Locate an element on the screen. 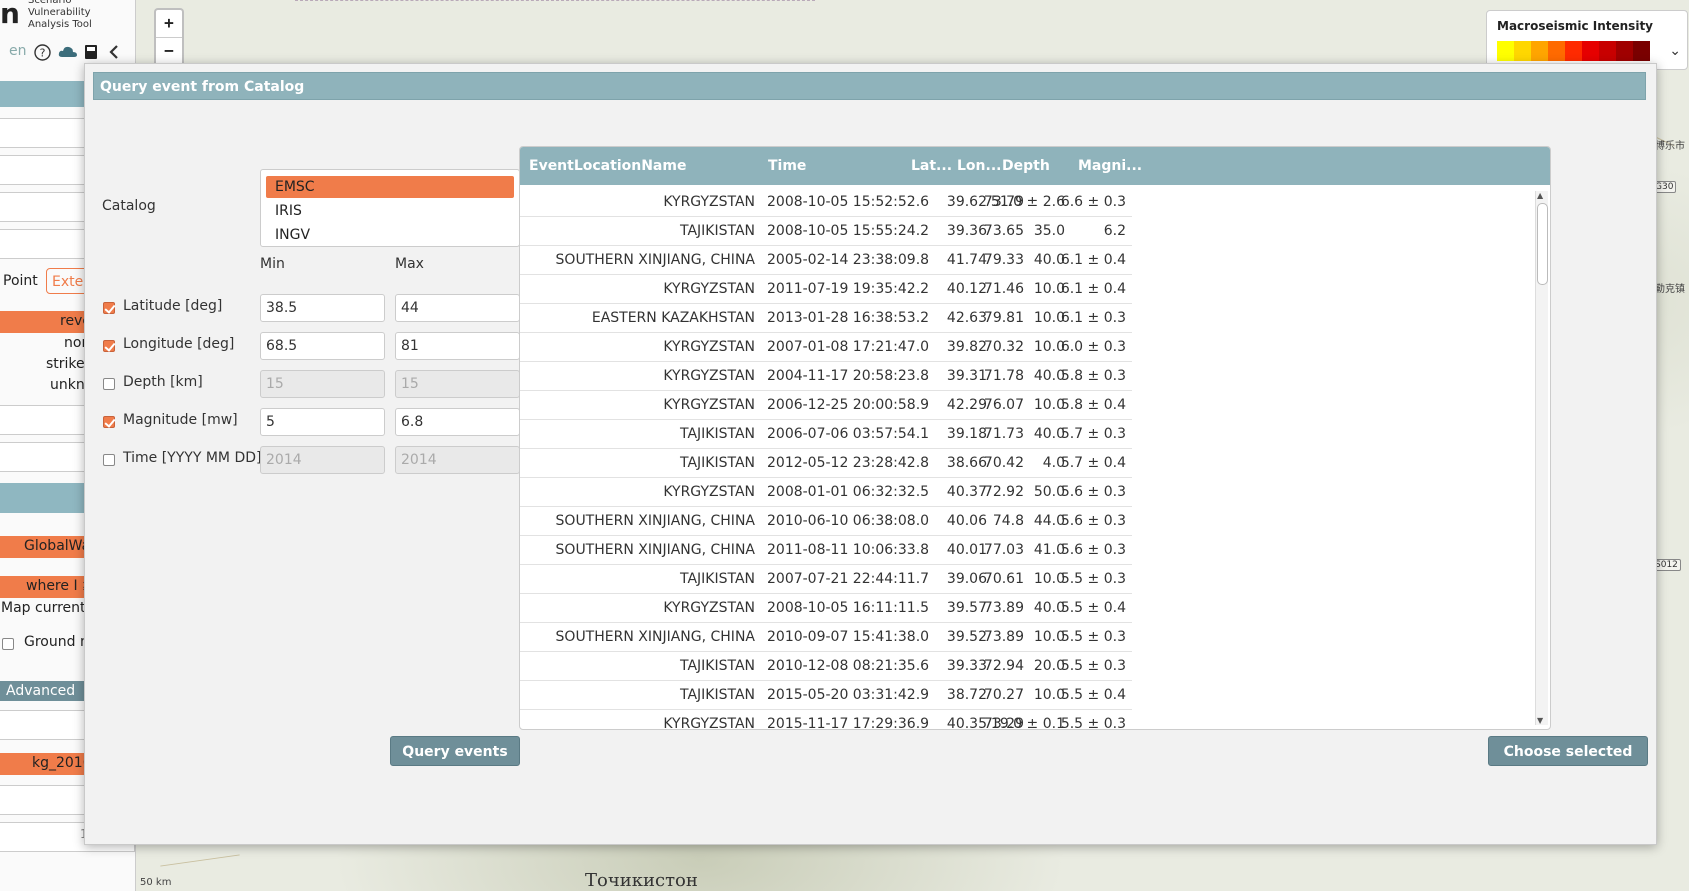 This screenshot has height=891, width=1689. cell-depth: 35.0 is located at coordinates (1049, 231).